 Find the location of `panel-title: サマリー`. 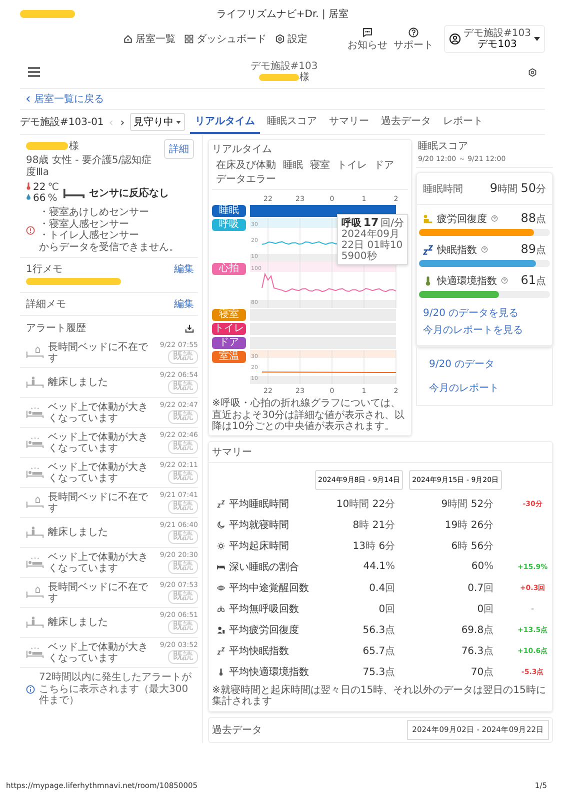

panel-title: サマリー is located at coordinates (380, 452).